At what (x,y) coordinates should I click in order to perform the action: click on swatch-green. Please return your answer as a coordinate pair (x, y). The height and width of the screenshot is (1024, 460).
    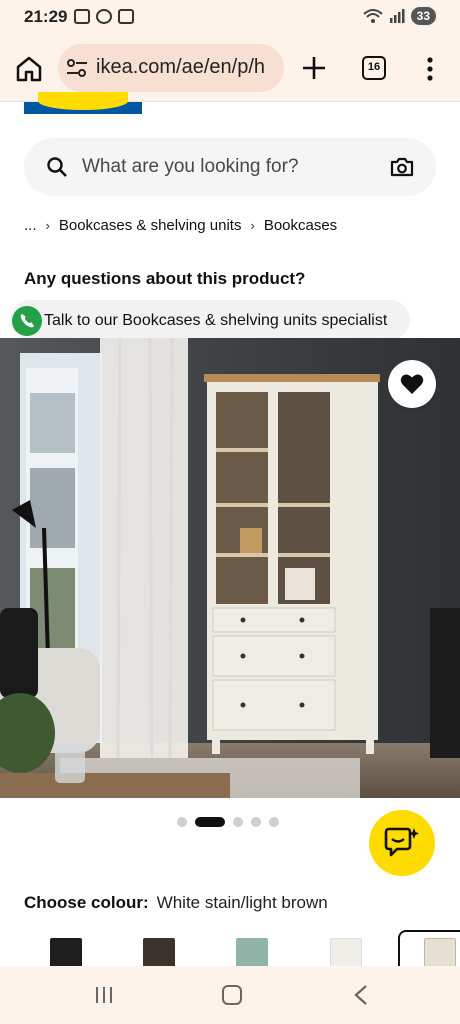
    Looking at the image, I should click on (252, 953).